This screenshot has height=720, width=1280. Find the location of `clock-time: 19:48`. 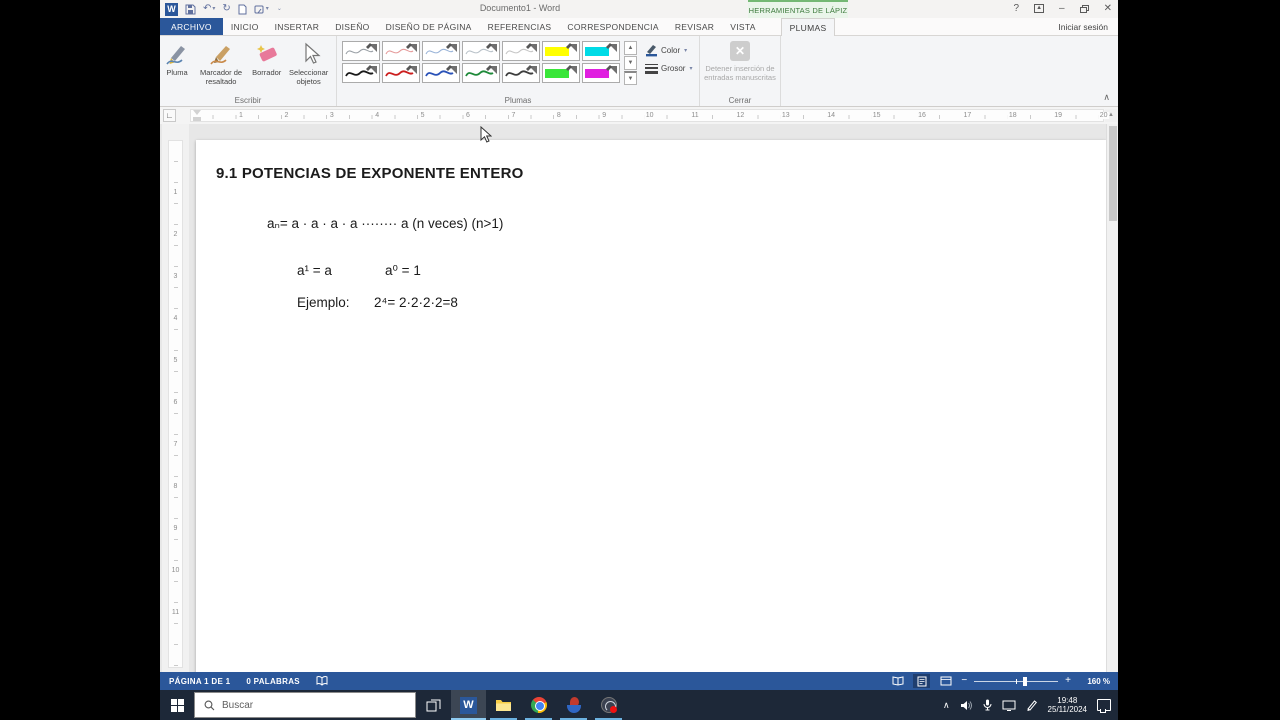

clock-time: 19:48 is located at coordinates (1067, 700).